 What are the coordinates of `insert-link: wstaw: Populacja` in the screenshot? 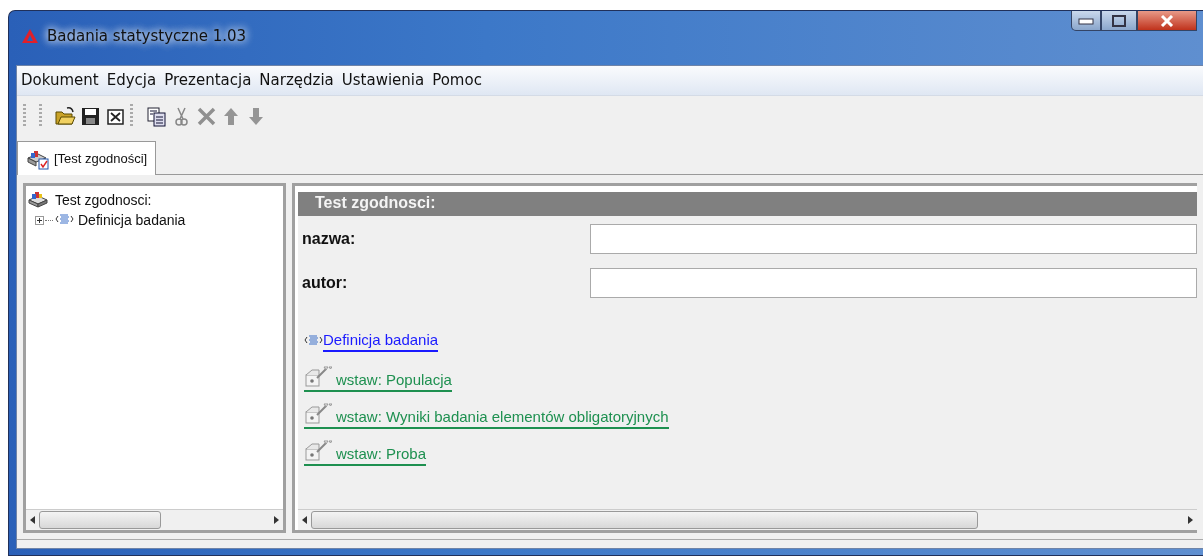 It's located at (378, 378).